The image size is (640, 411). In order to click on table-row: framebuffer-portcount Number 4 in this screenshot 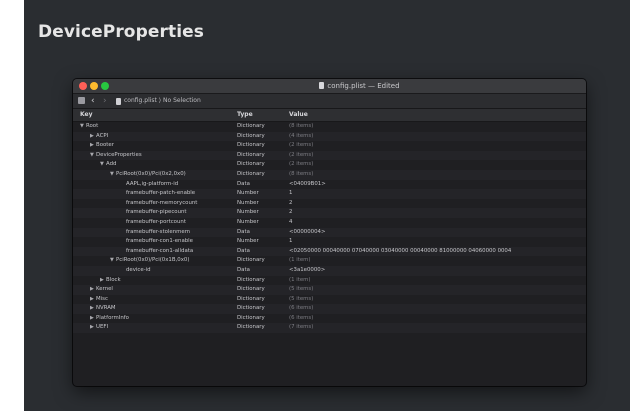, I will do `click(329, 223)`.